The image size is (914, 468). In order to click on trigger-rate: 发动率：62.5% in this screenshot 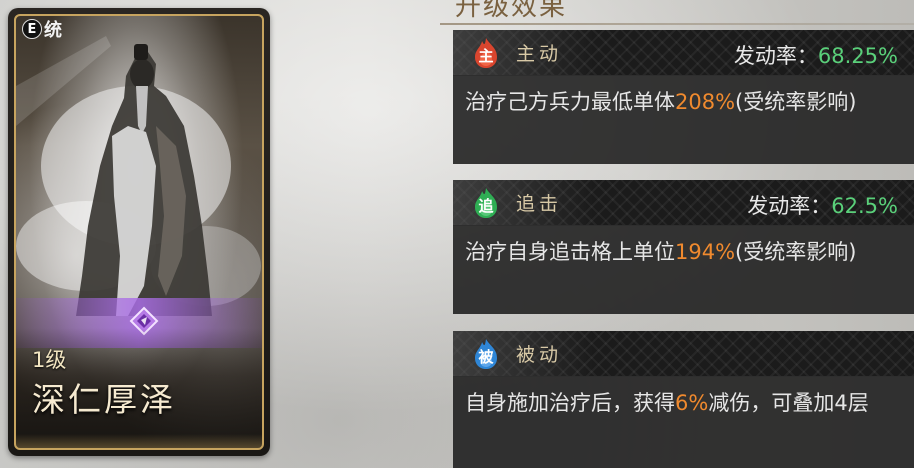, I will do `click(822, 205)`.